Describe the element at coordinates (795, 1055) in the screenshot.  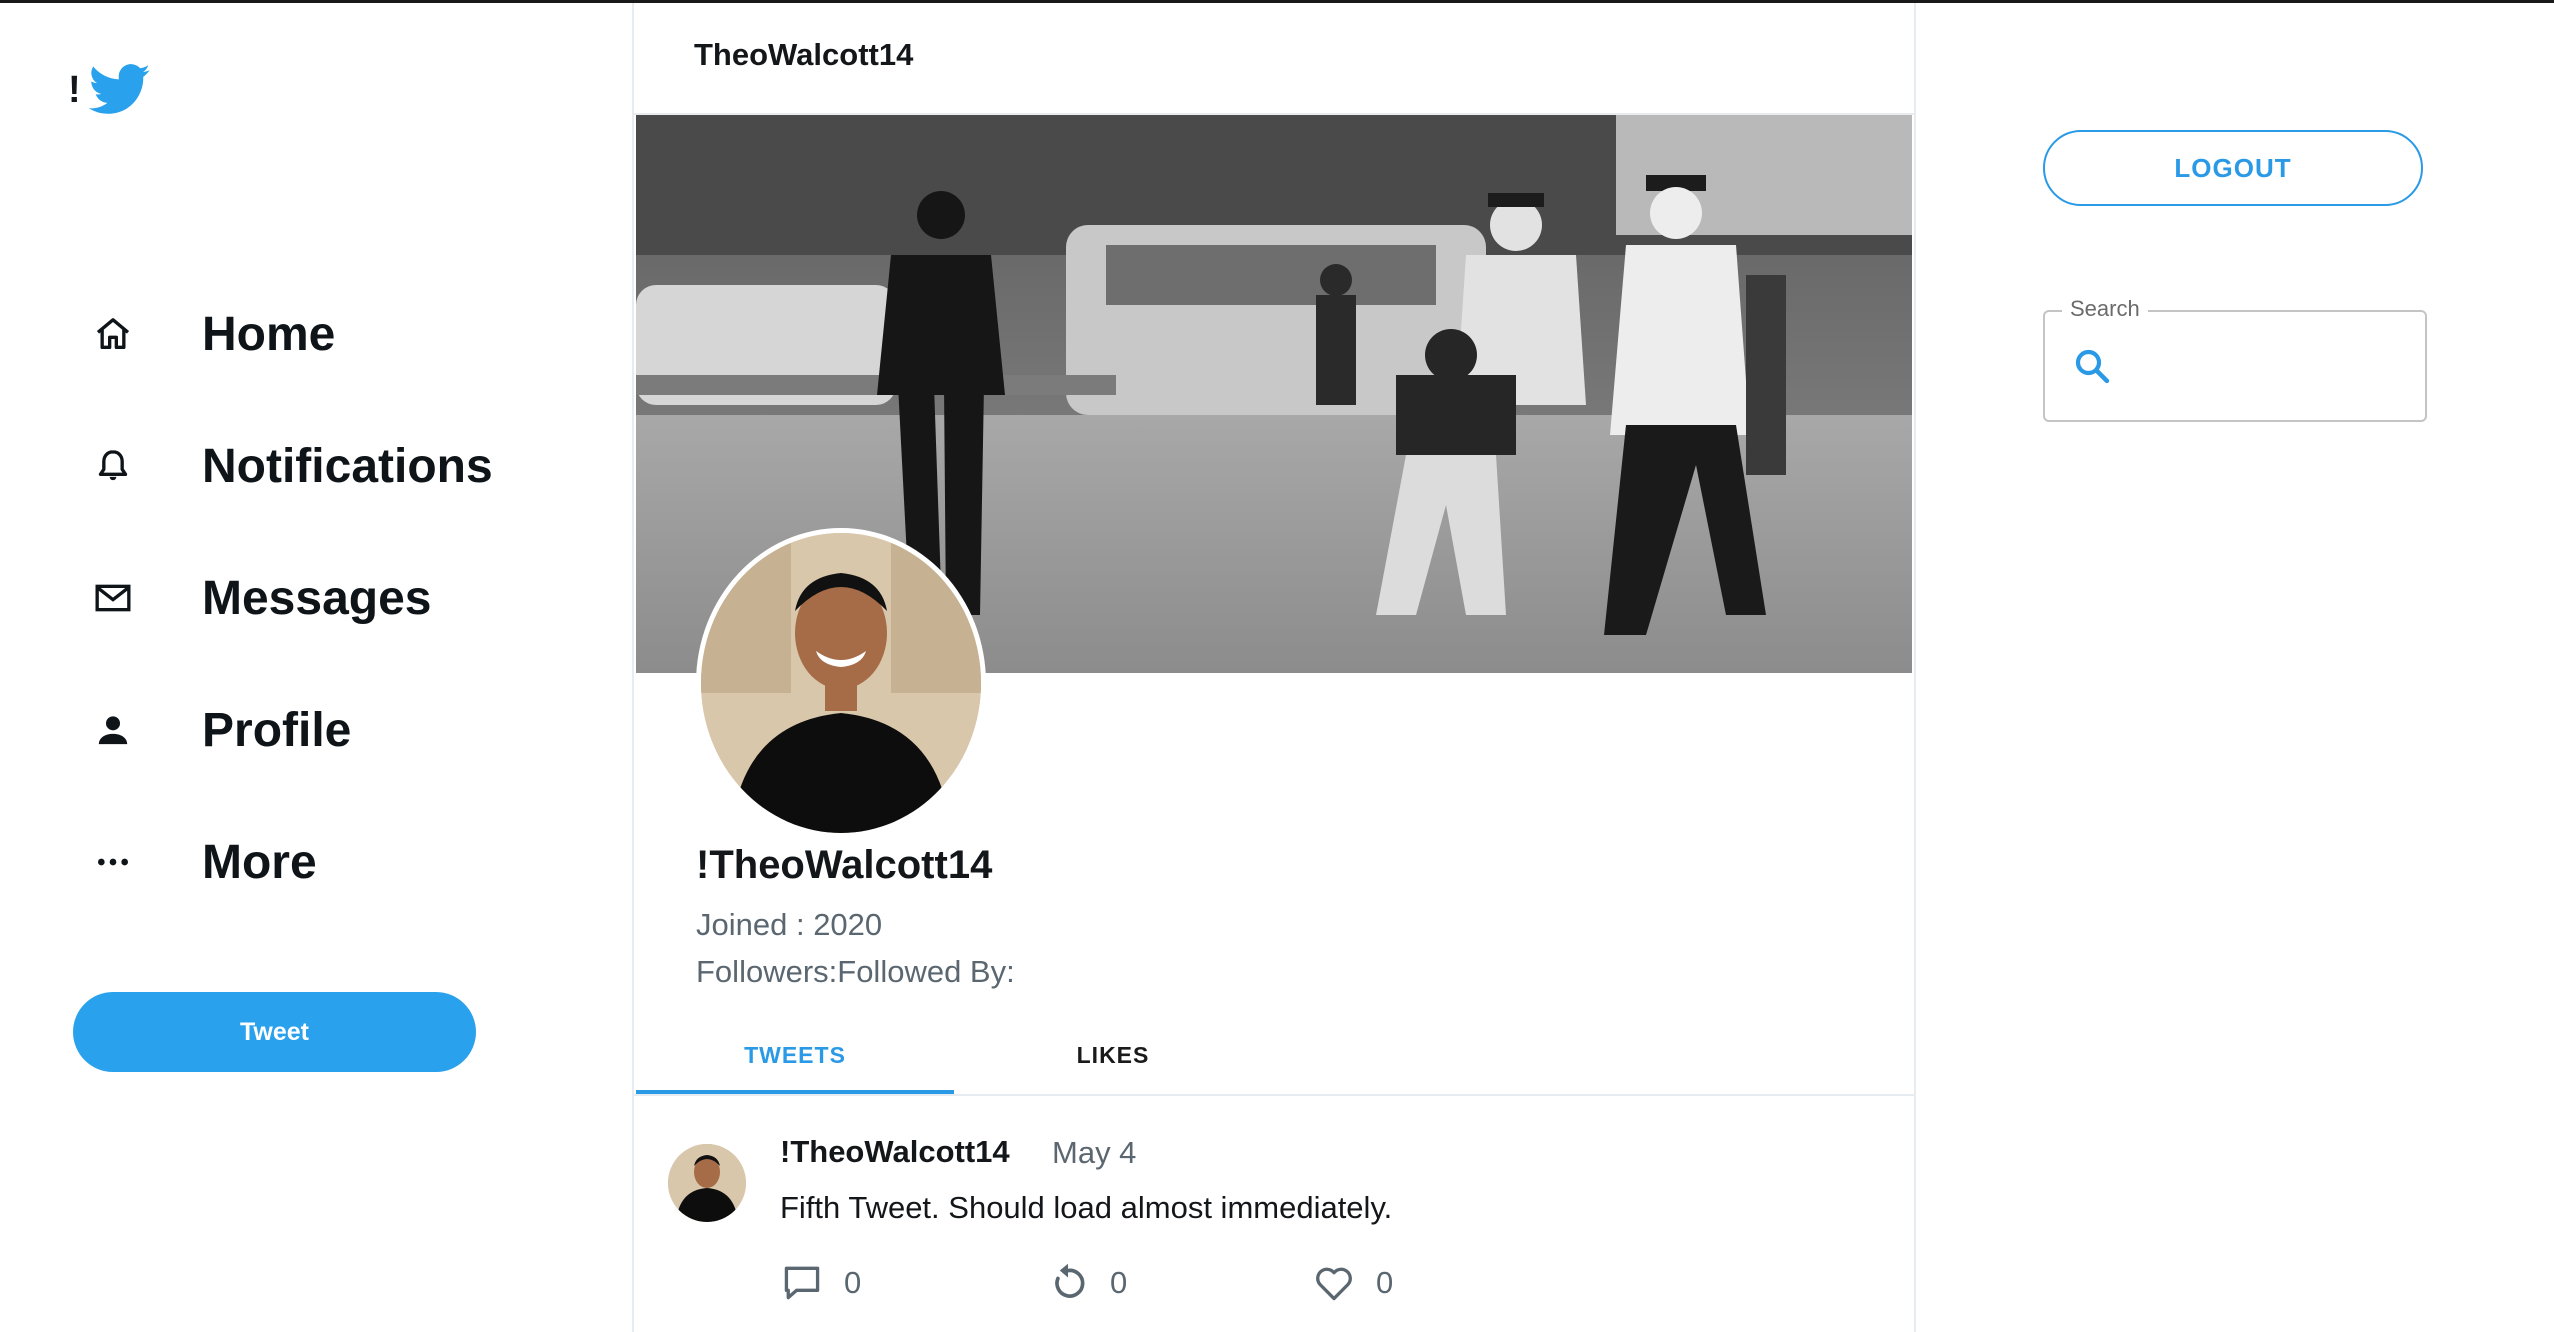
I see `tab-tweets: TWEETS` at that location.